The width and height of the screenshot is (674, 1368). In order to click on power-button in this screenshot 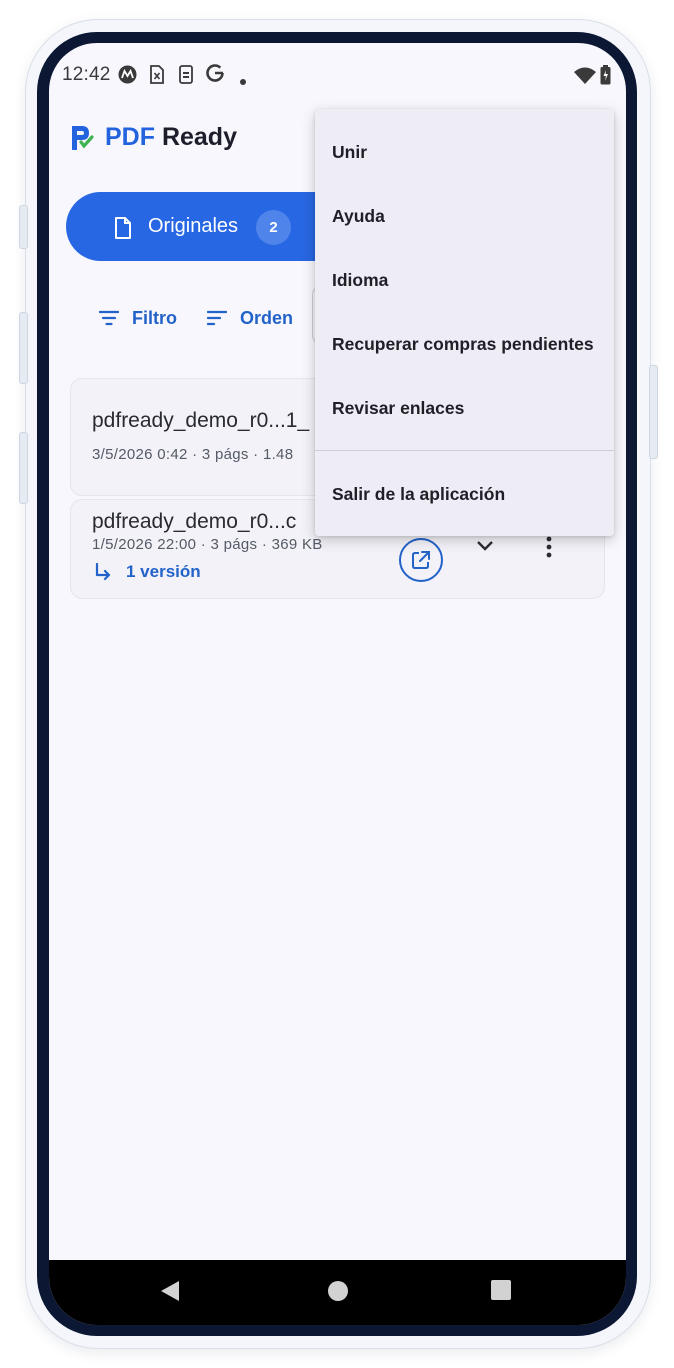, I will do `click(653, 412)`.